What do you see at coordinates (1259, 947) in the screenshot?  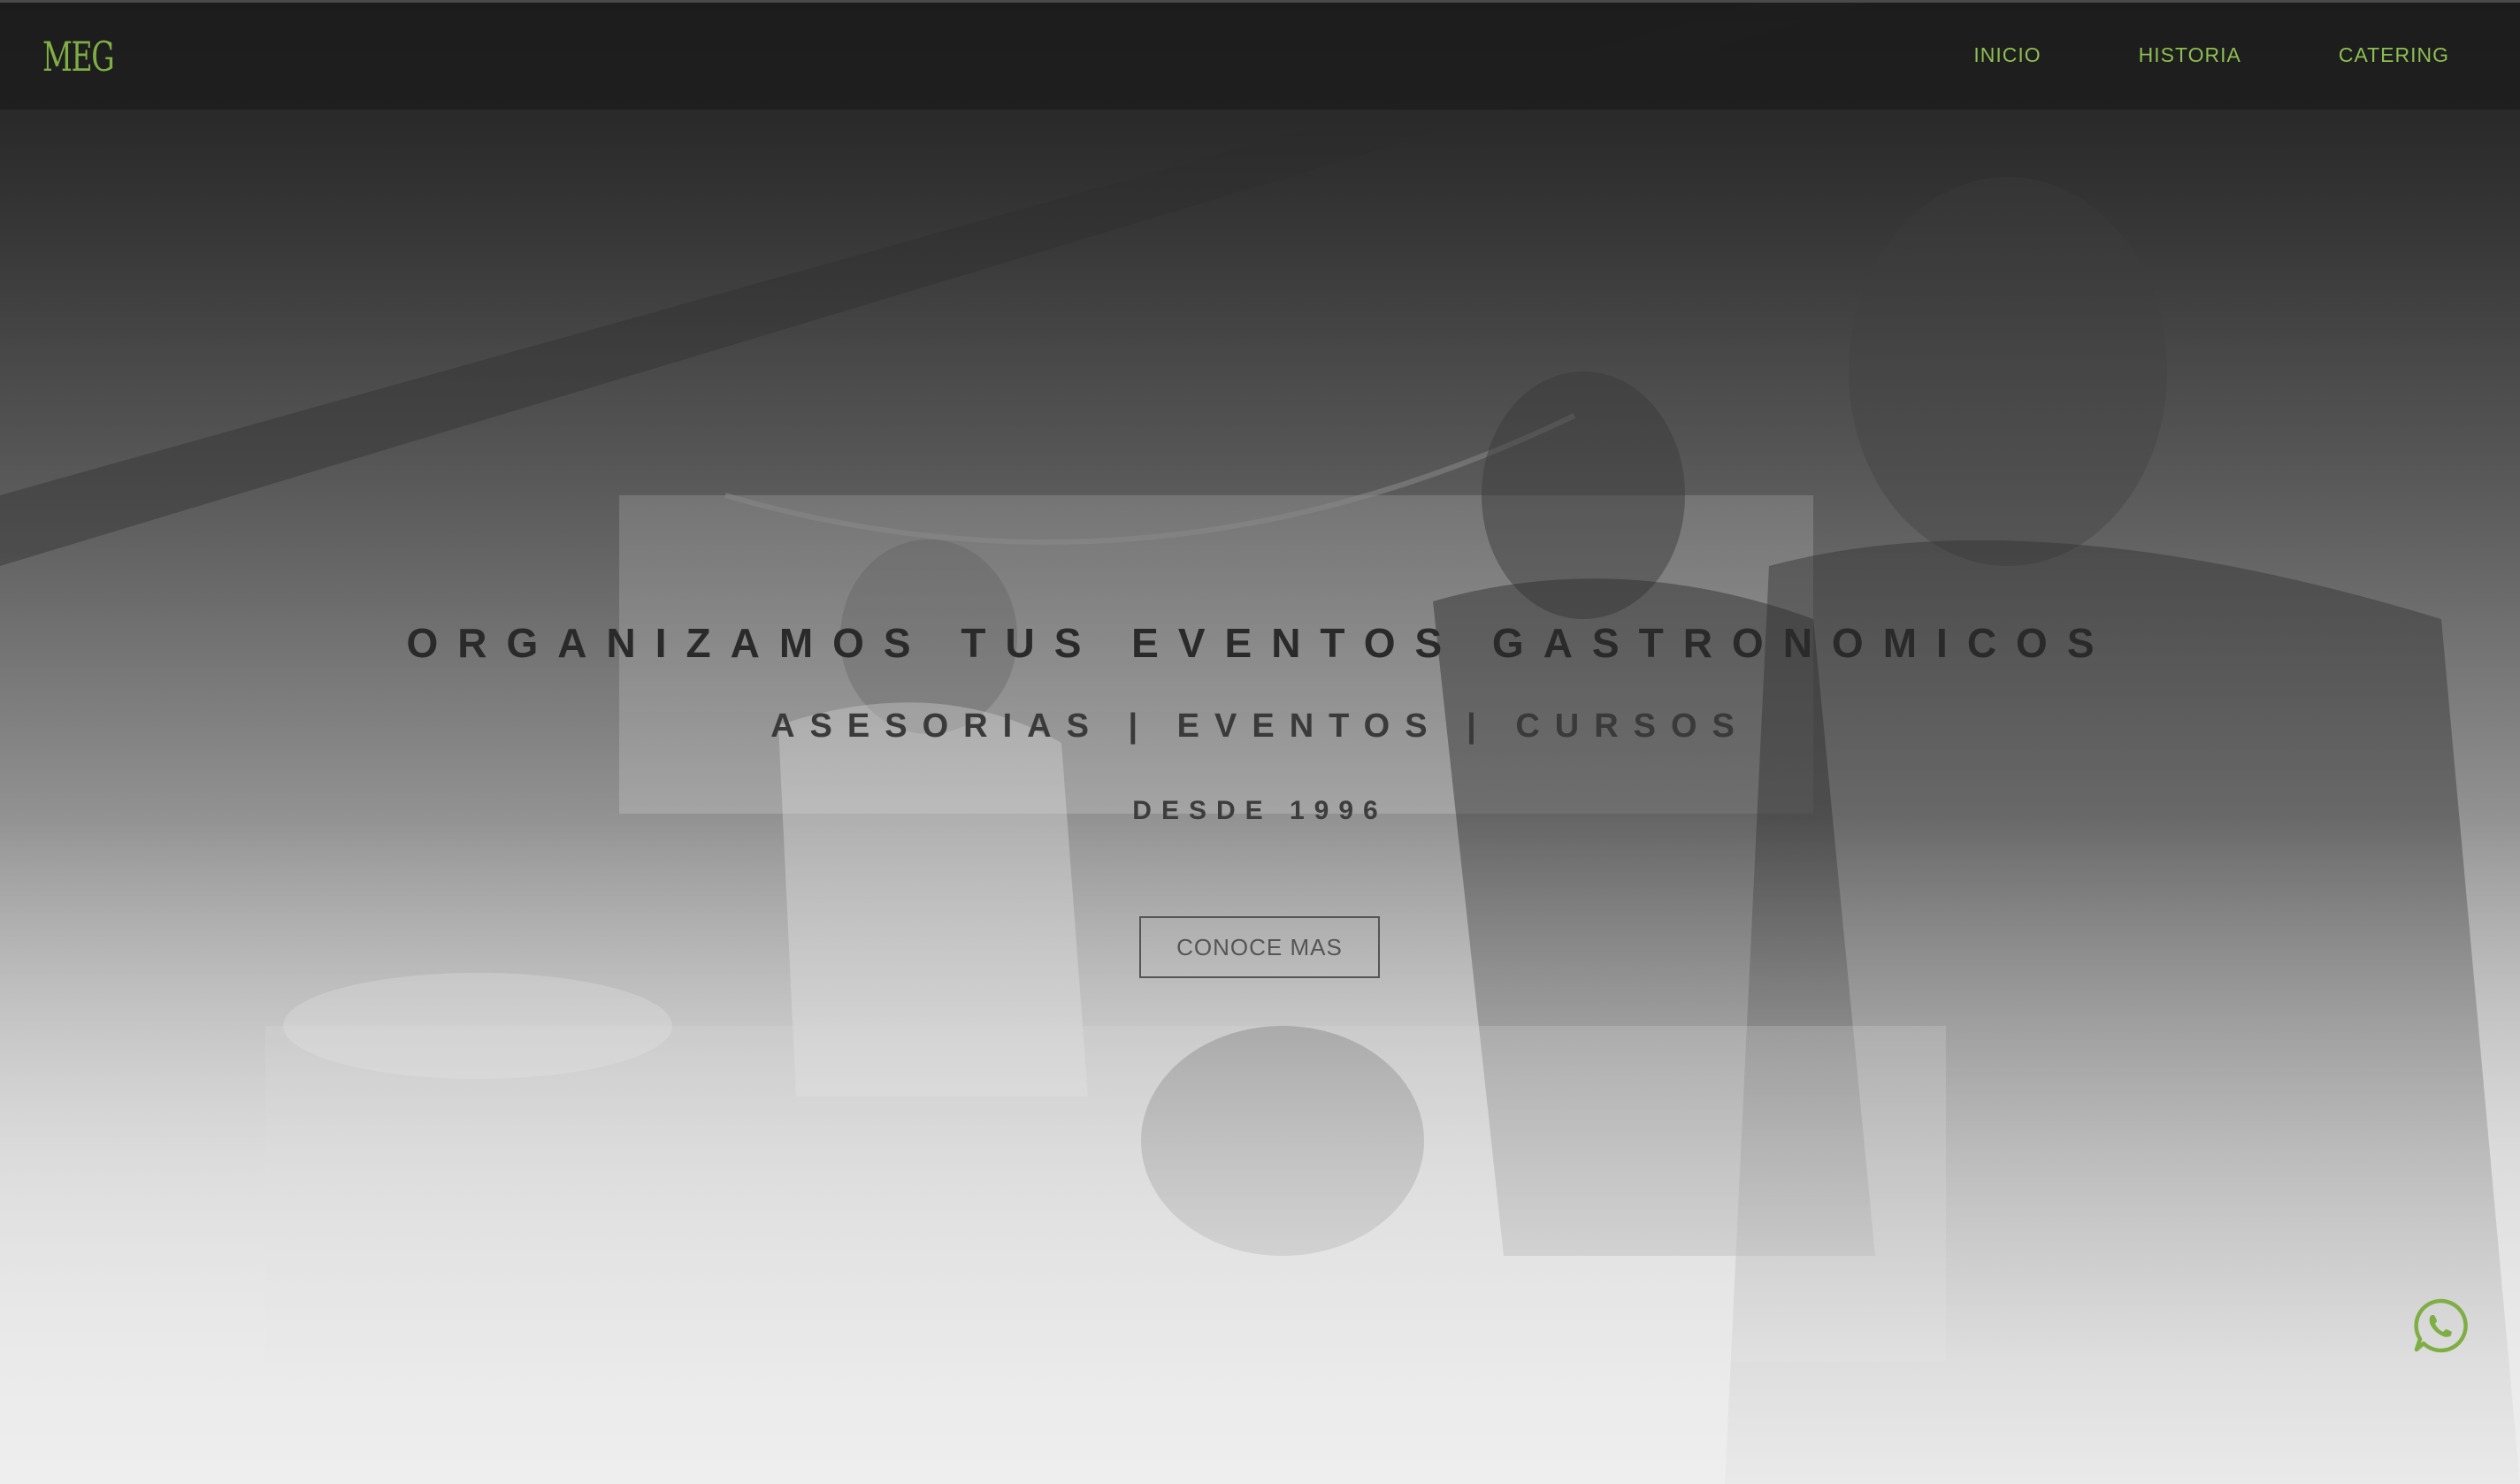 I see `learn-more-button: CONOCE MAS` at bounding box center [1259, 947].